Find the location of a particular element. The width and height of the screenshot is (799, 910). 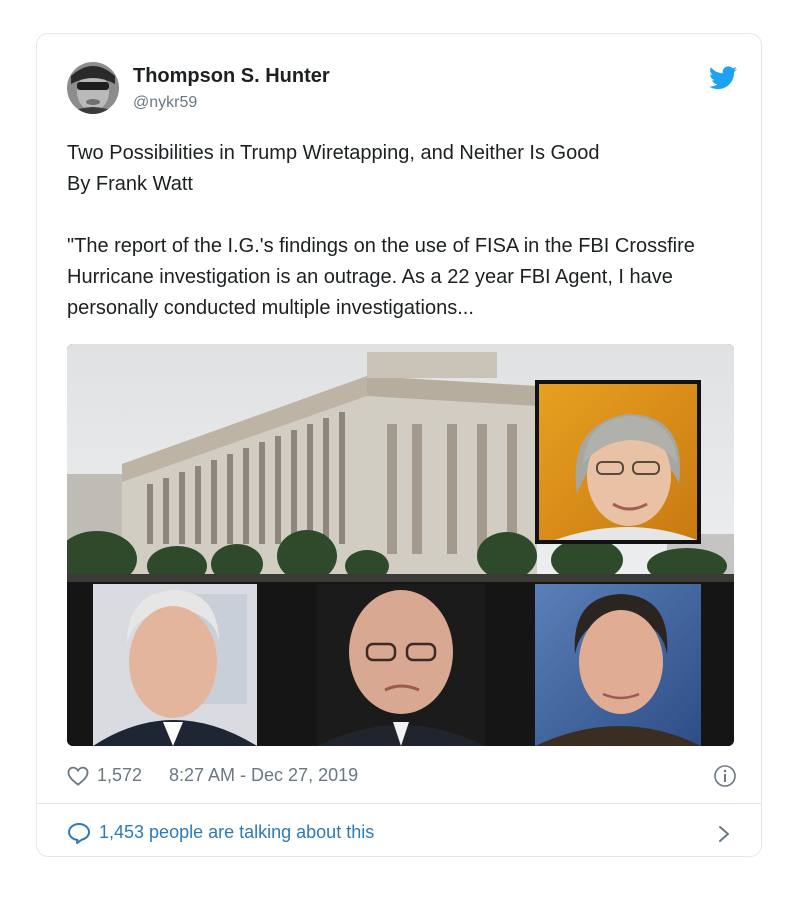

user-handle: @nykr59 is located at coordinates (165, 103).